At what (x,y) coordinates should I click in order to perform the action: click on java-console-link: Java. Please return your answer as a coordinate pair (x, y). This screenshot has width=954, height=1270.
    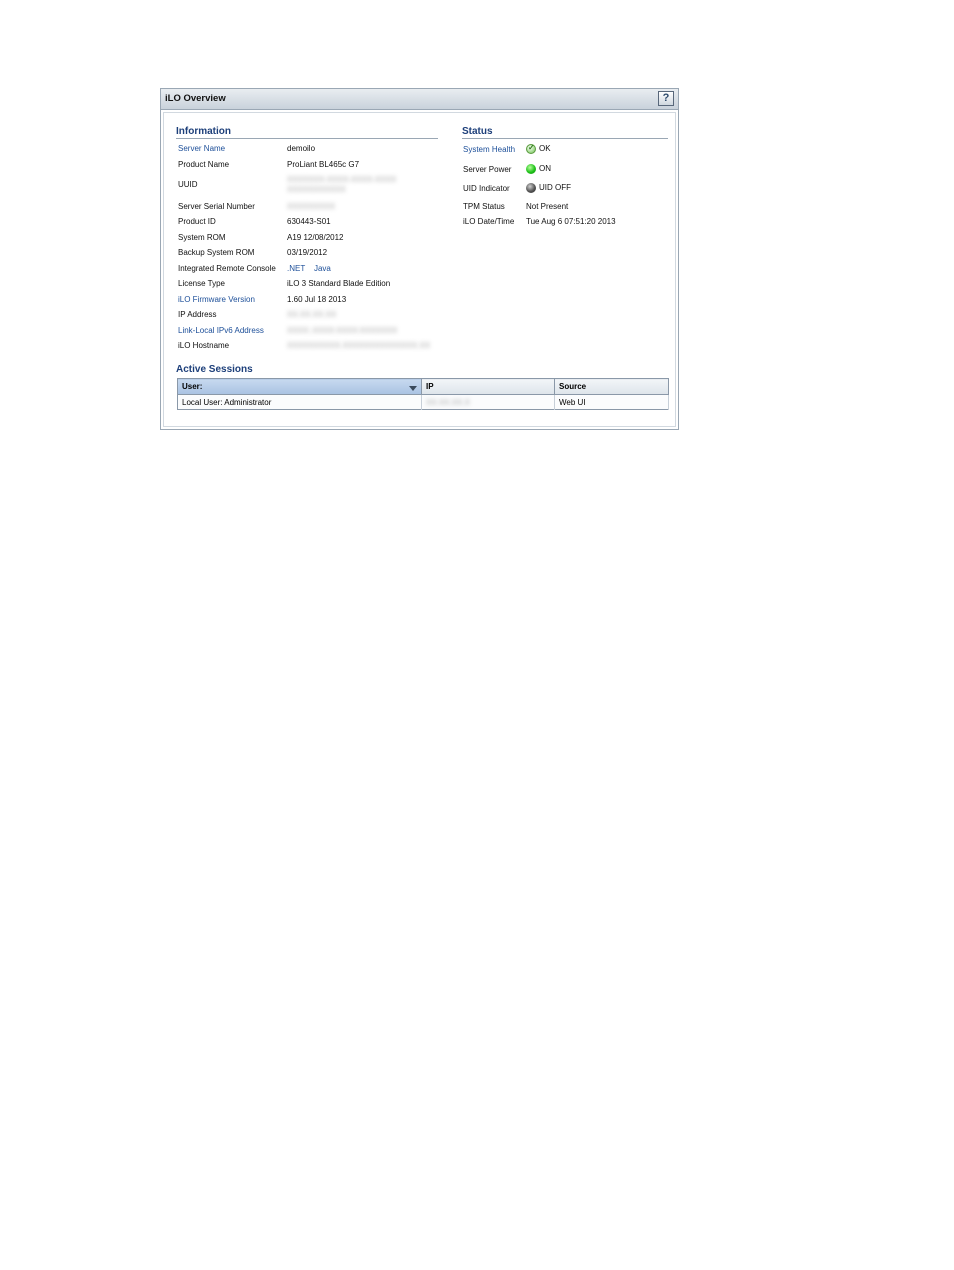
    Looking at the image, I should click on (322, 268).